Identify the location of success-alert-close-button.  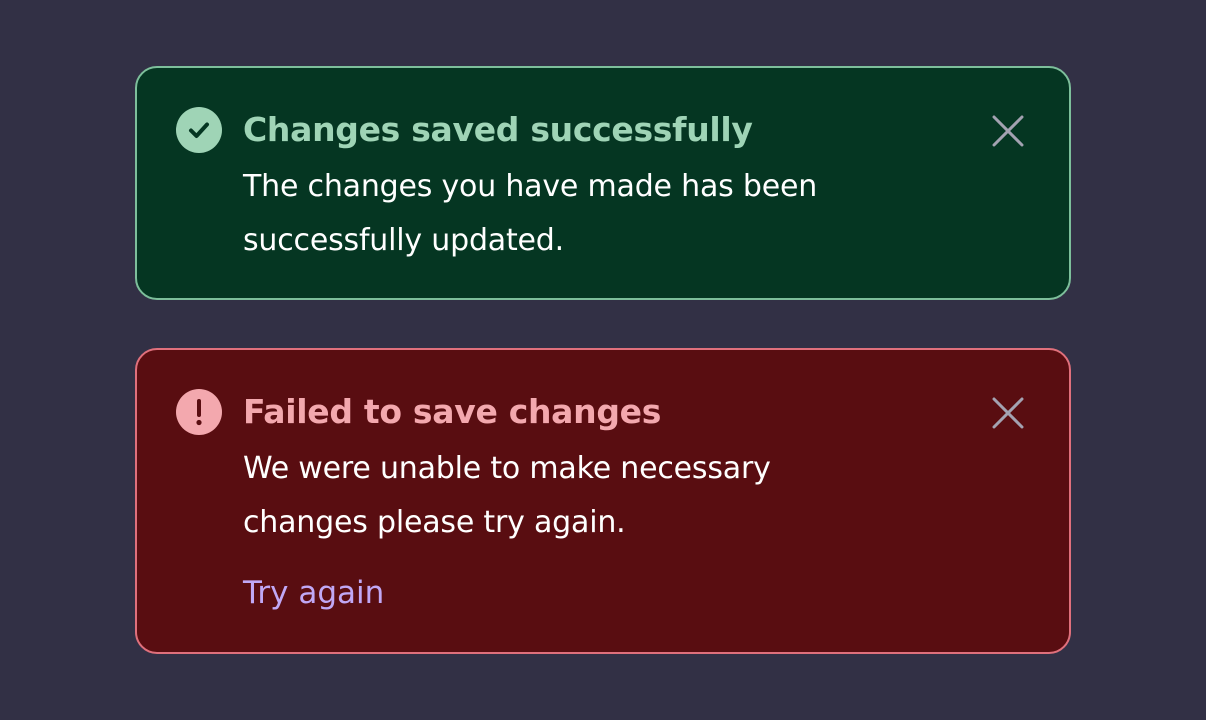
(1008, 131).